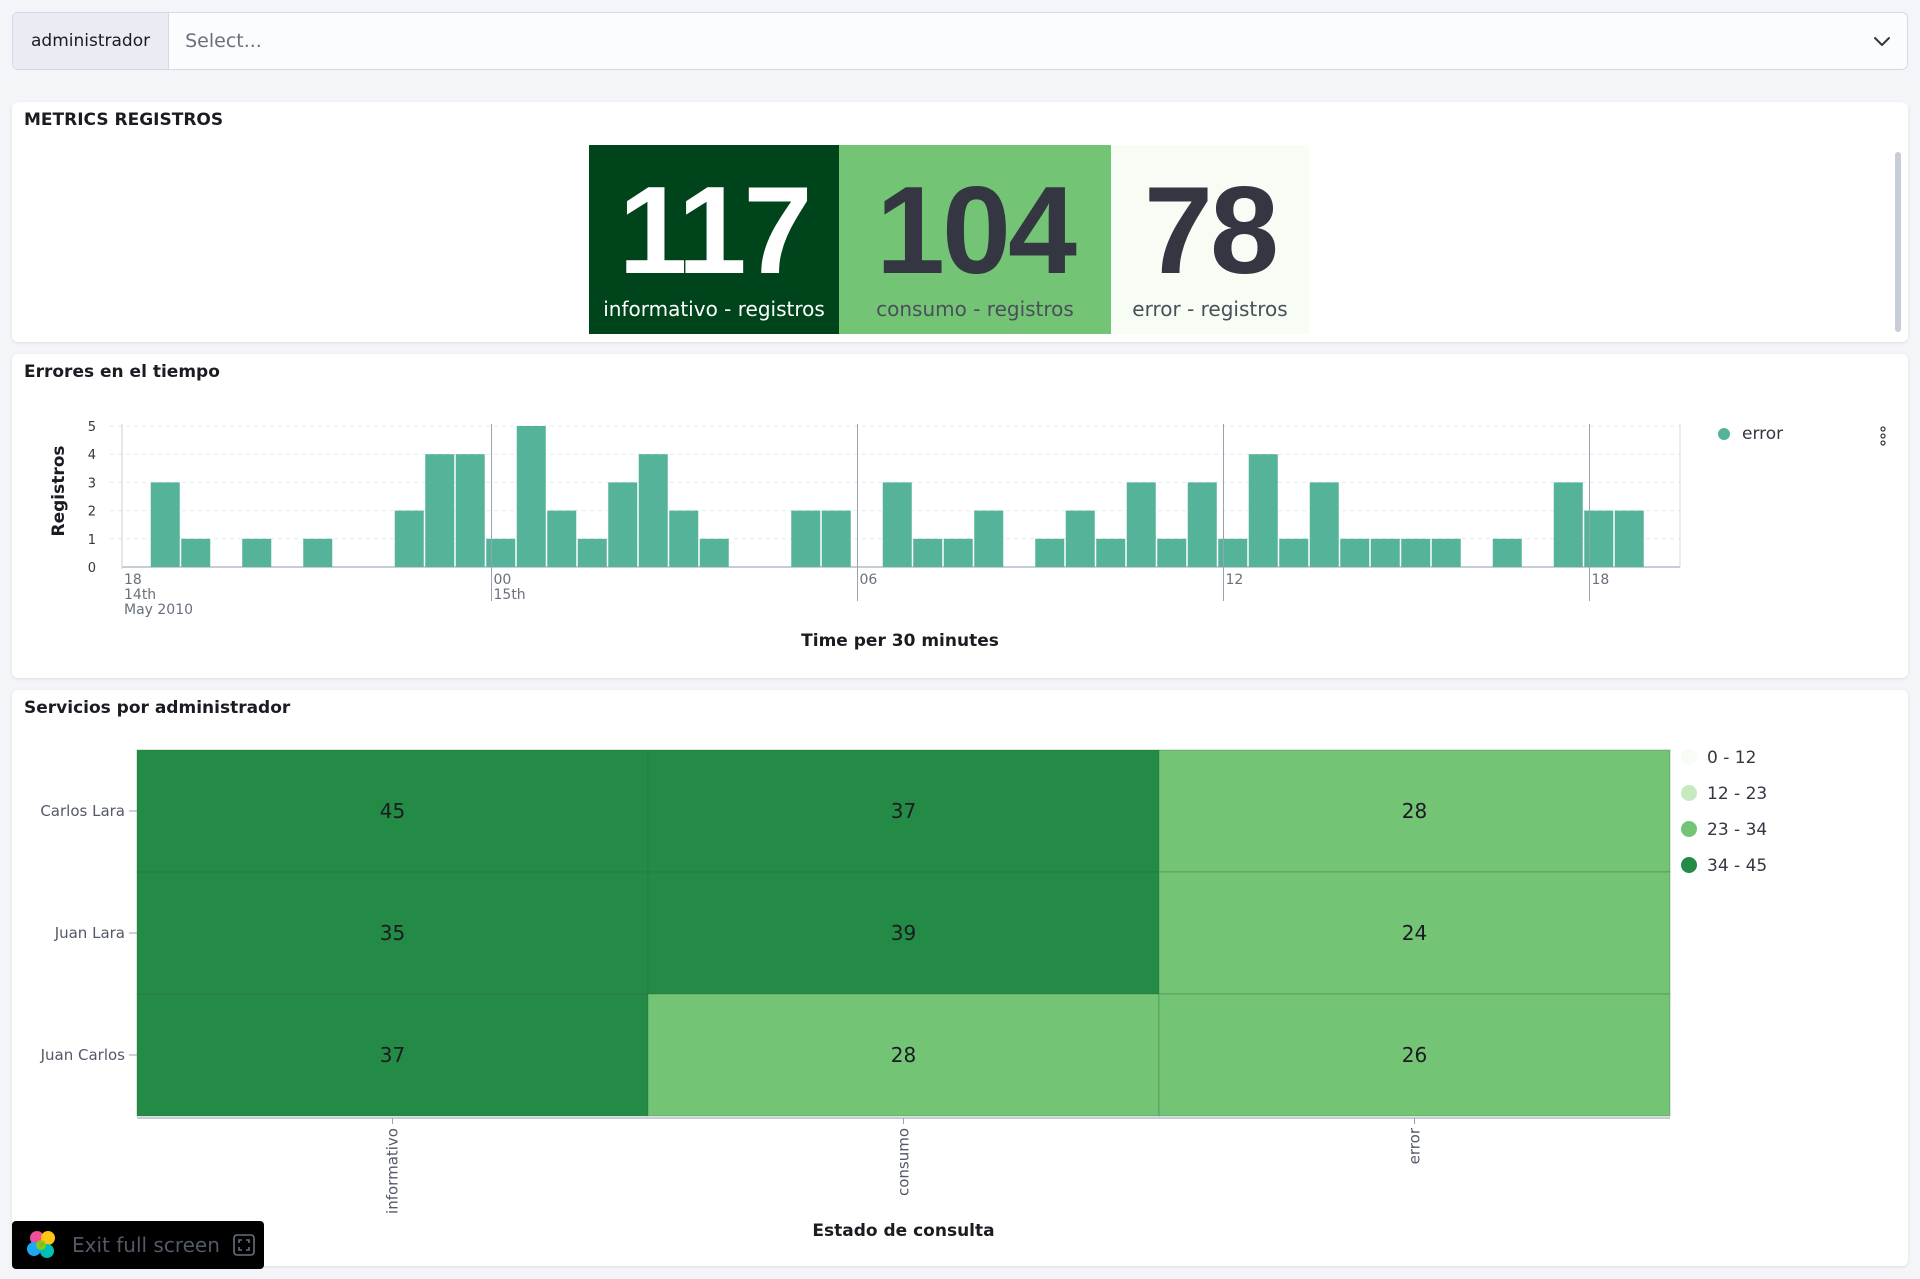 This screenshot has width=1920, height=1279. Describe the element at coordinates (714, 239) in the screenshot. I see `metric-informativo: 117 informativo - registros` at that location.